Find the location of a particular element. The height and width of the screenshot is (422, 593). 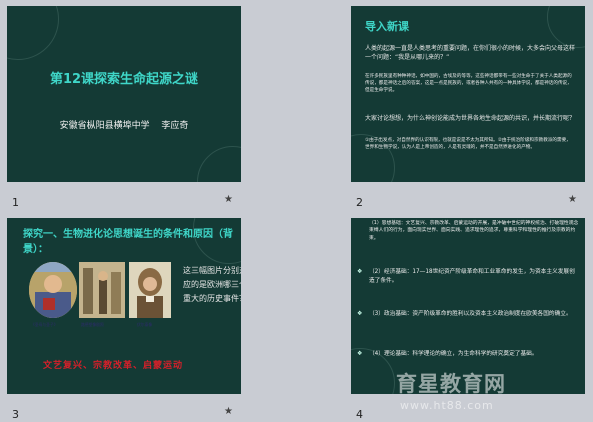

watermark-url: www.ht88.com is located at coordinates (447, 405).